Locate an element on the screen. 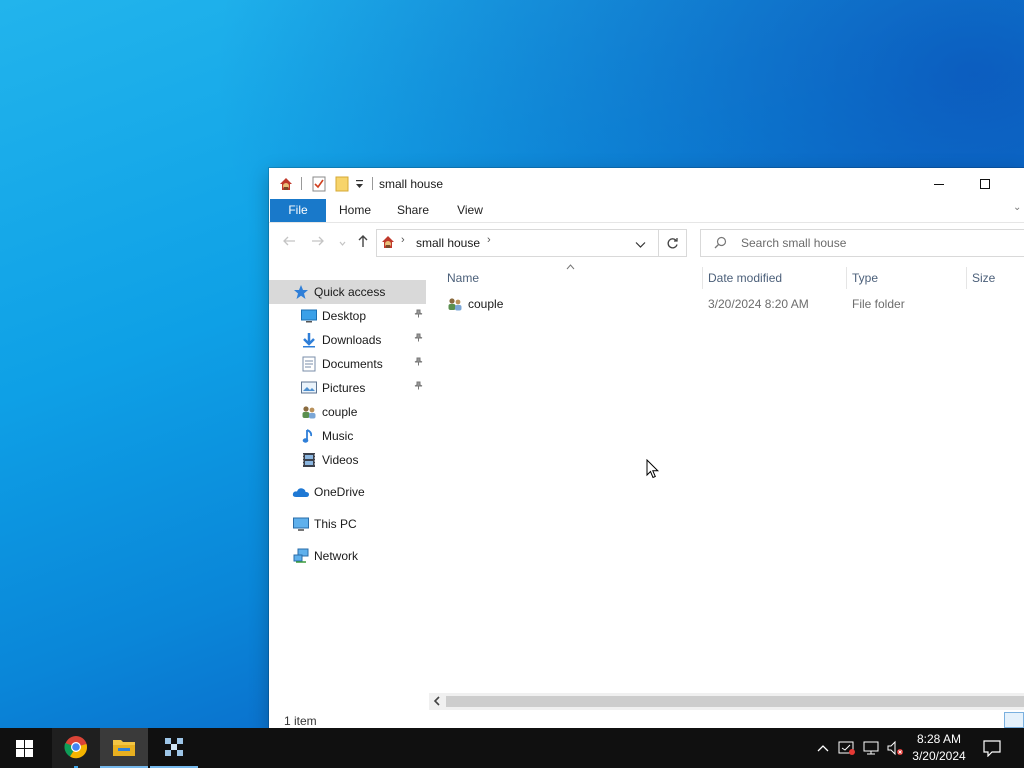  sidebar-item-label: Quick access is located at coordinates (350, 292).